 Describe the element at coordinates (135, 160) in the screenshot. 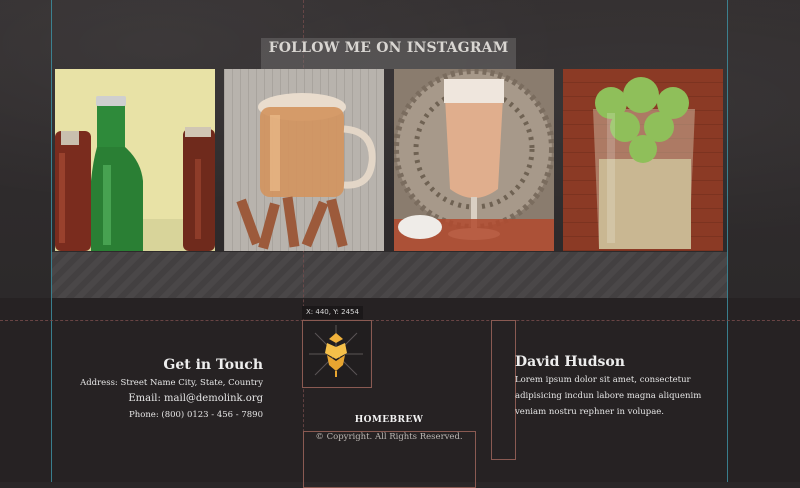

I see `beer-bottles-photo` at that location.